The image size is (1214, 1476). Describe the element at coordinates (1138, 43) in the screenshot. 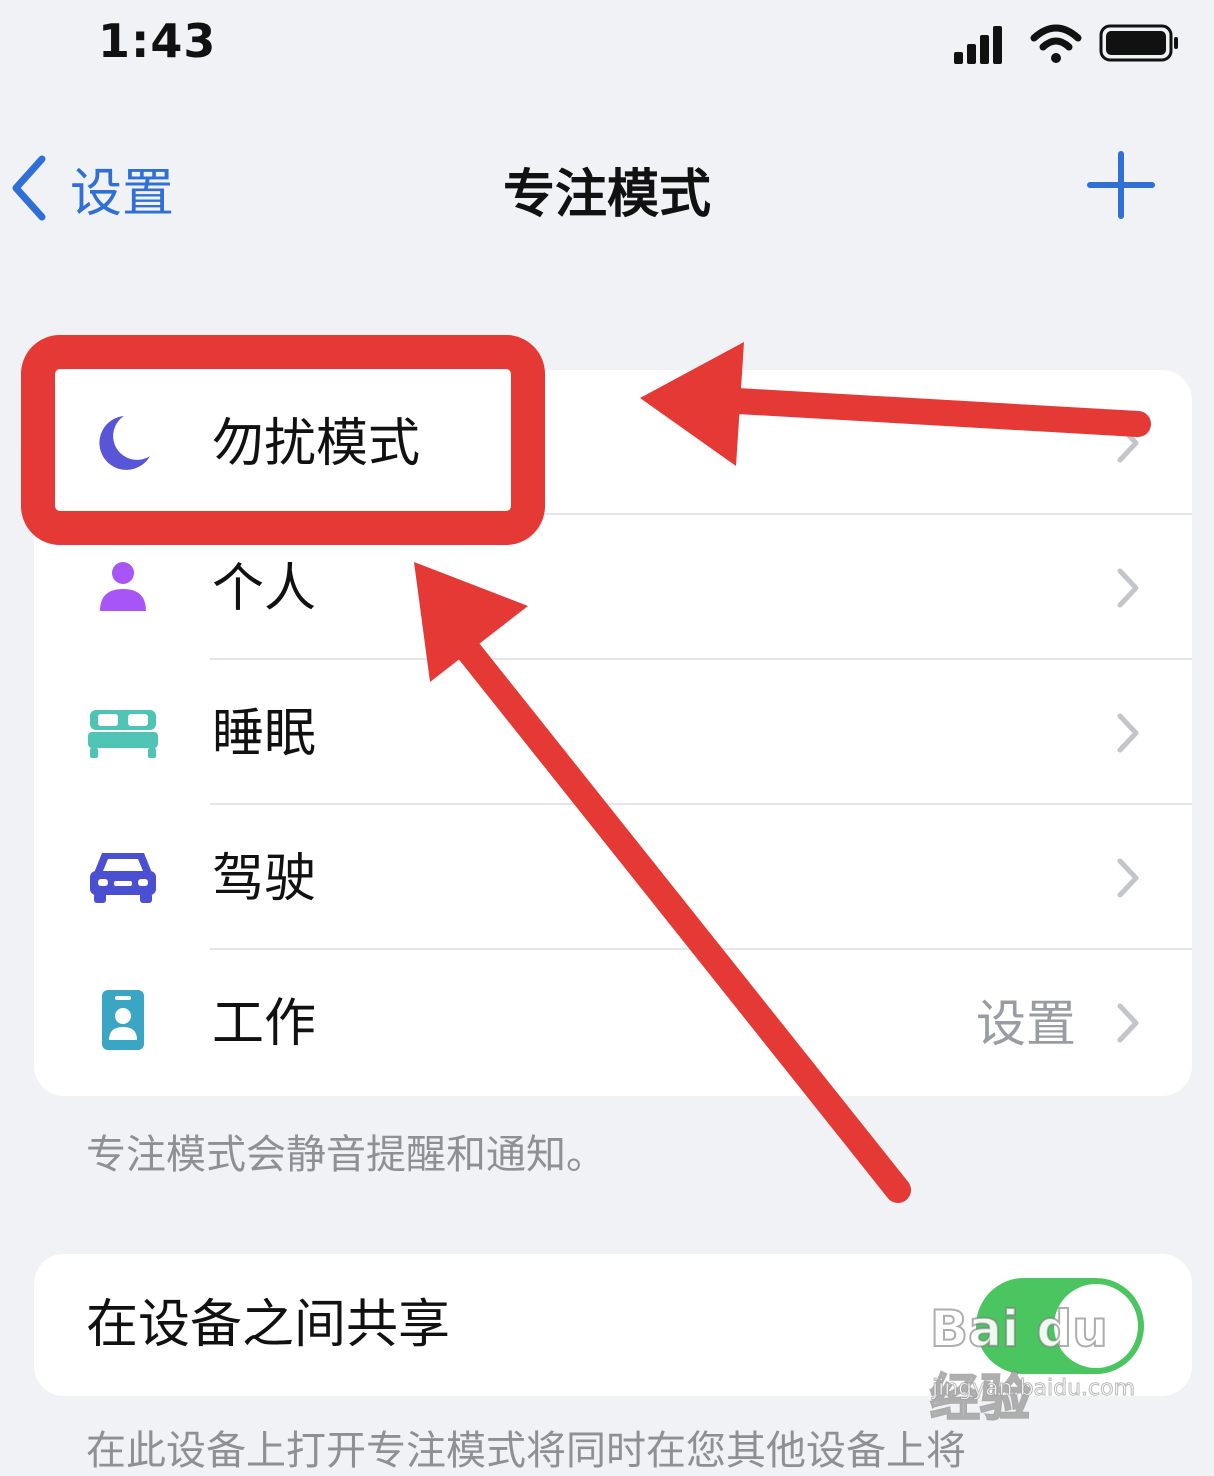

I see `battery-icon` at that location.